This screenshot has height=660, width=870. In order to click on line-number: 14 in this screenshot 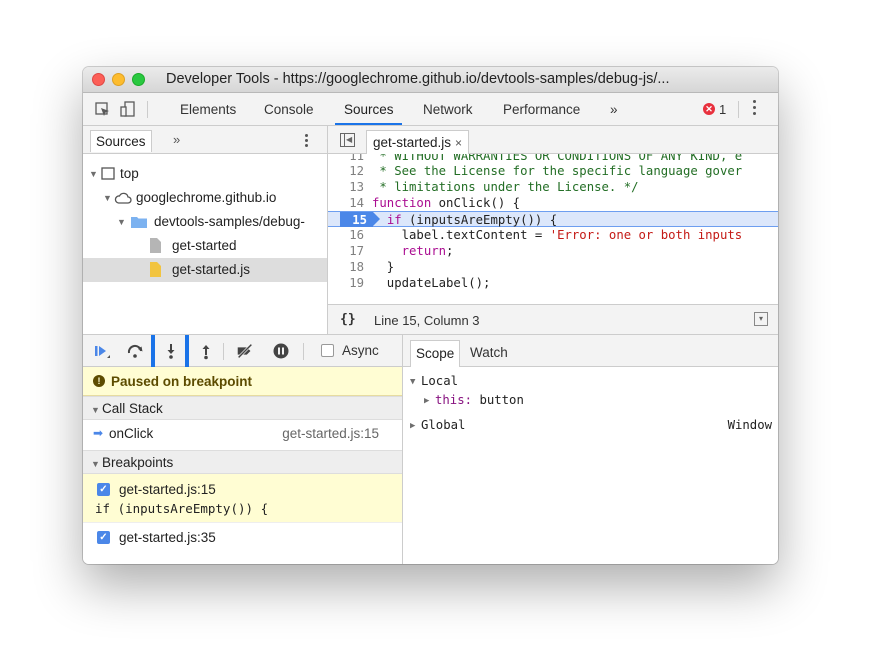, I will do `click(348, 203)`.